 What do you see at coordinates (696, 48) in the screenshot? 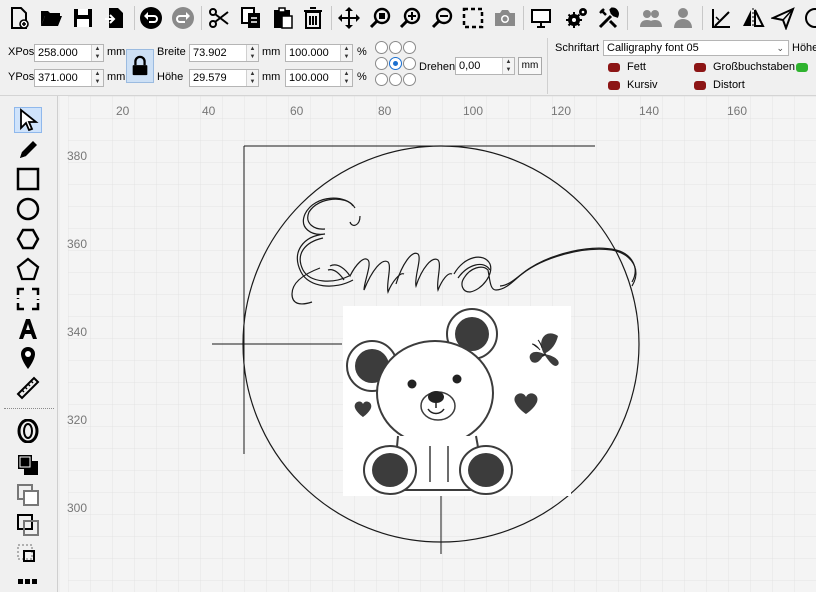
I see `font-select: Calligraphy font 05 ⌄` at bounding box center [696, 48].